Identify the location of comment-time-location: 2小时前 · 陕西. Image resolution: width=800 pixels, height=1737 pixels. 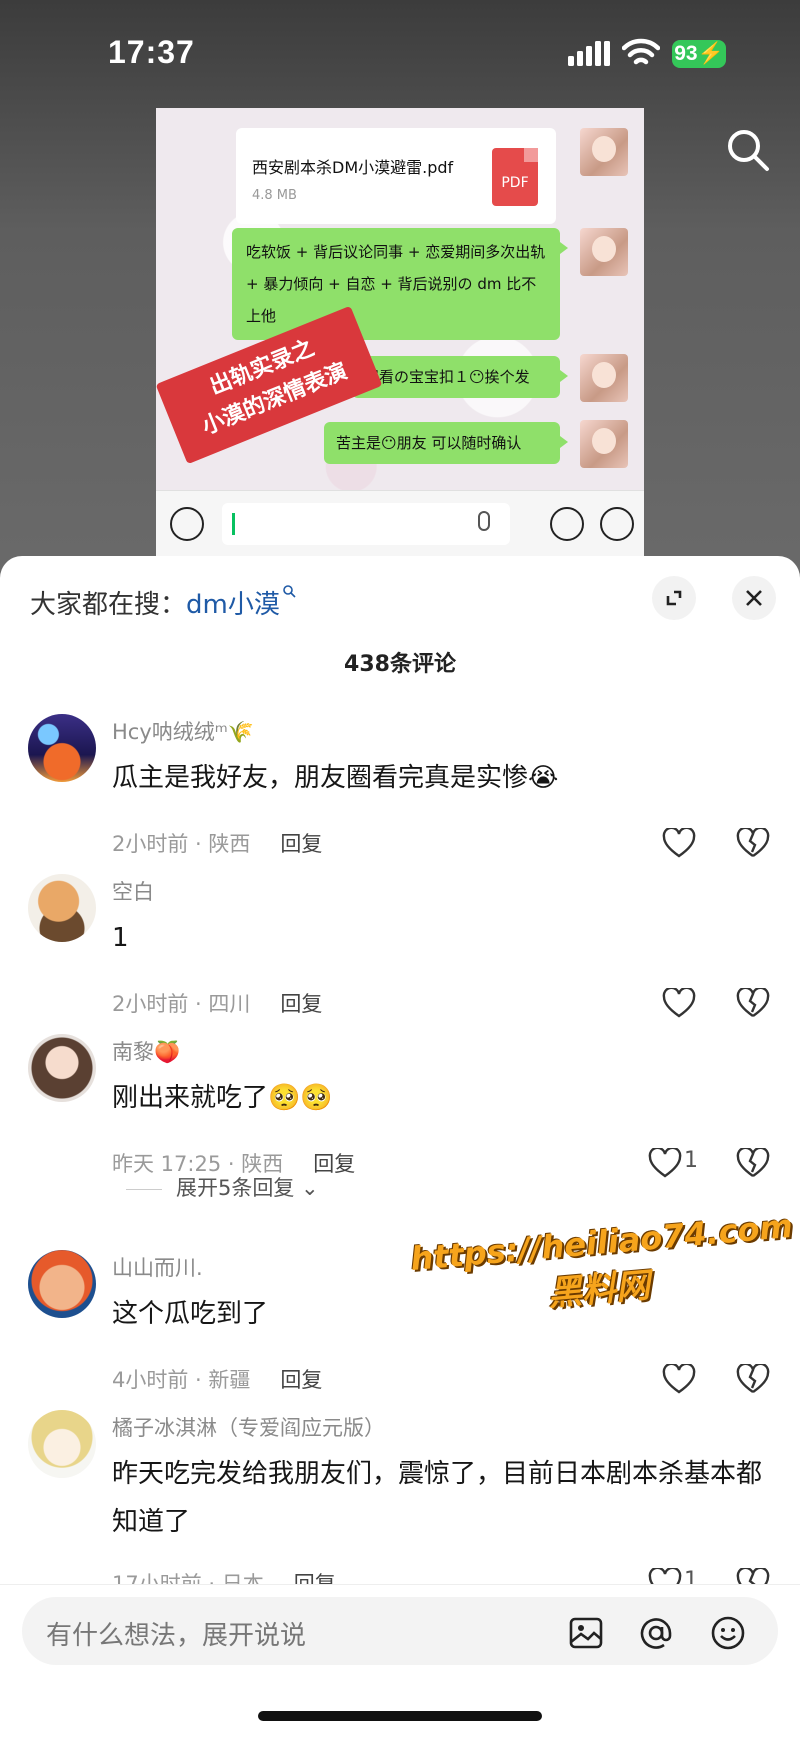
(181, 844).